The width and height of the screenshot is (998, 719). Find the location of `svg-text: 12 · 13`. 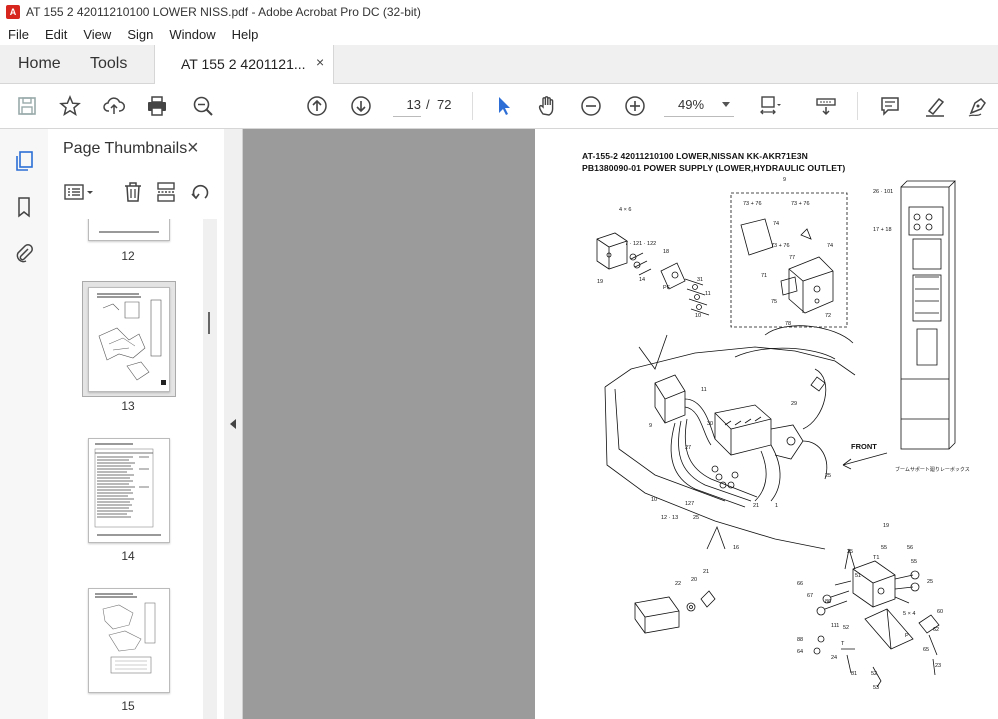

svg-text: 12 · 13 is located at coordinates (669, 518).